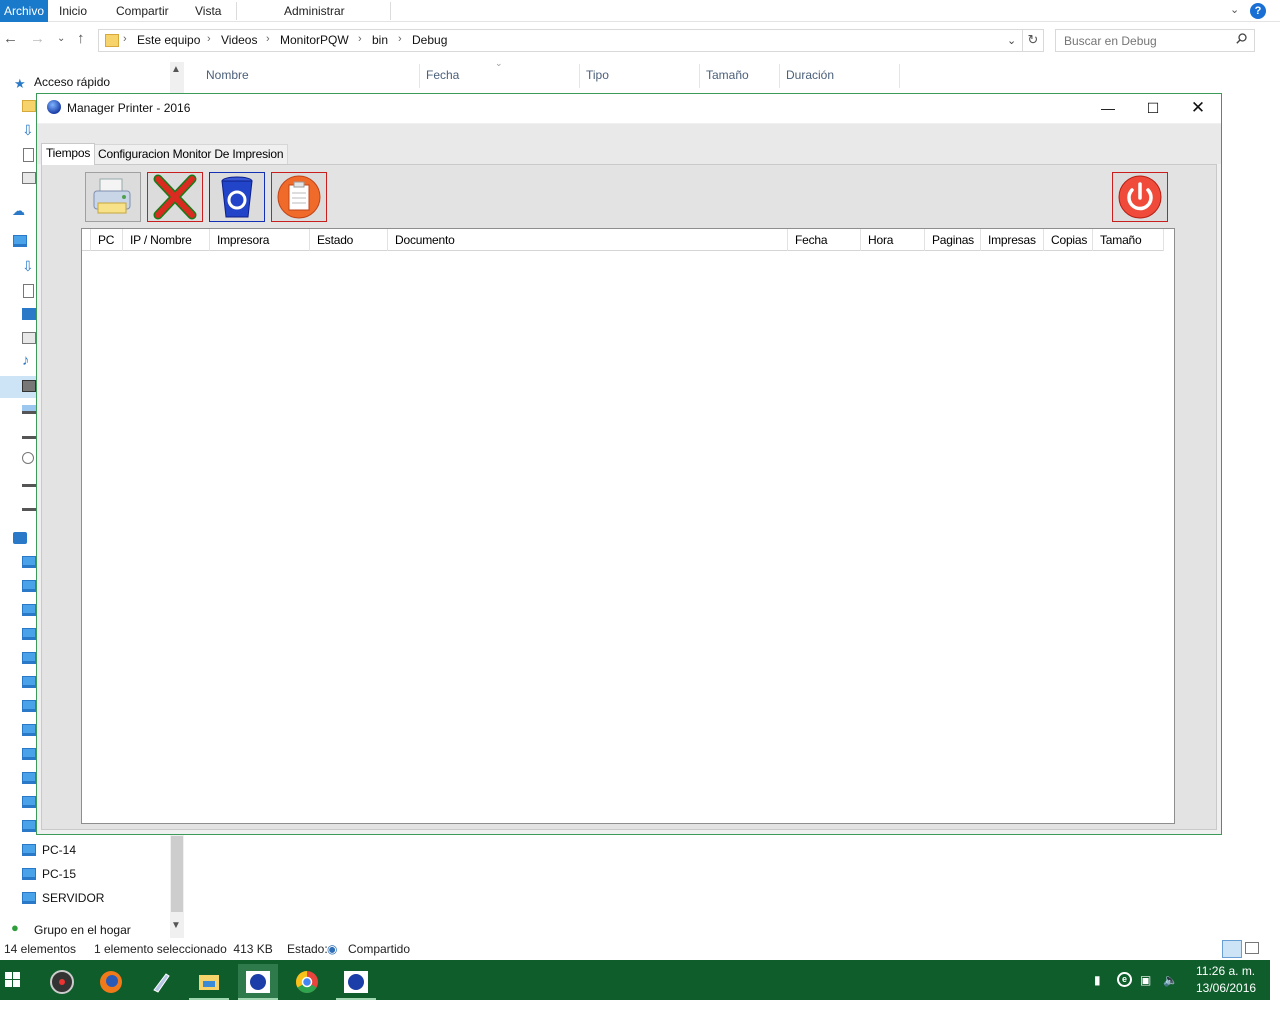 This screenshot has width=1280, height=1024. Describe the element at coordinates (28, 458) in the screenshot. I see `dvd-drive-icon` at that location.